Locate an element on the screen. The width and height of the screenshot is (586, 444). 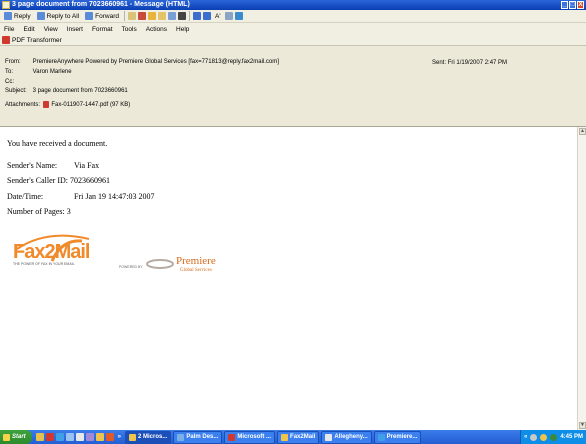
subject-value: 3 page document from 7023660961 is located at coordinates (80, 91).